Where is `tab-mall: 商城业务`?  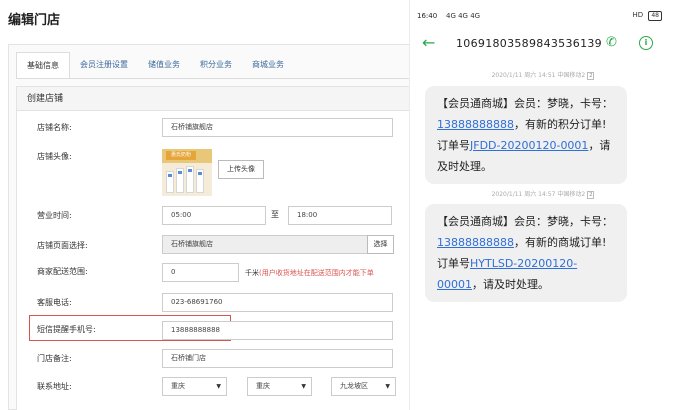 tab-mall: 商城业务 is located at coordinates (268, 66).